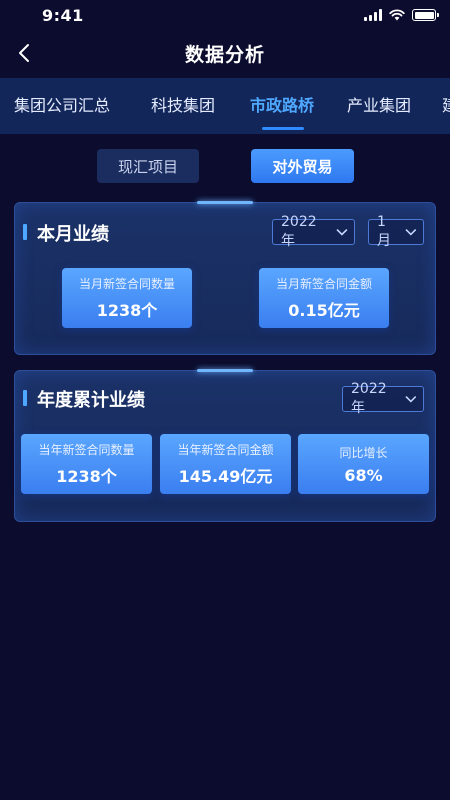  I want to click on monthly-year-select: 2022年, so click(313, 231).